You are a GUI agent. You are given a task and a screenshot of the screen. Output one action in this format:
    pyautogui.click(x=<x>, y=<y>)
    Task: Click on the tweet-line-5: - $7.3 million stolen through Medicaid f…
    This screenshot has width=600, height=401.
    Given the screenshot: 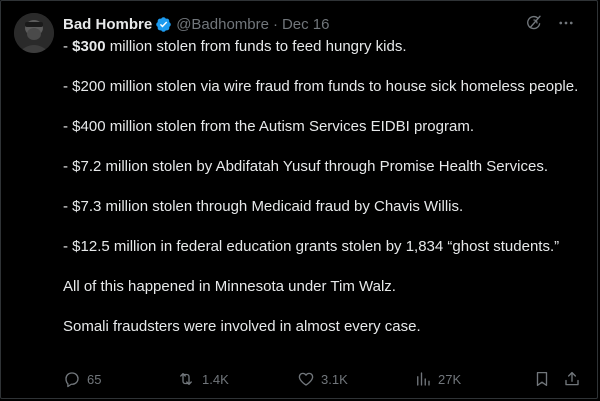 What is the action you would take?
    pyautogui.click(x=263, y=206)
    